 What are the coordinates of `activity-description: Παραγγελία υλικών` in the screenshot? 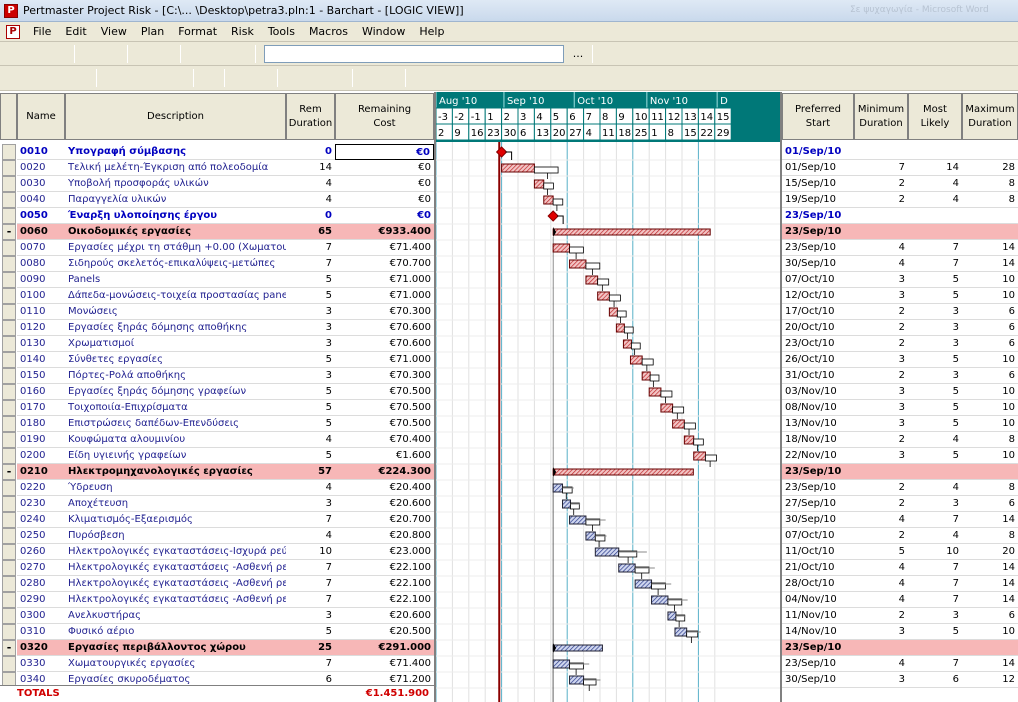 It's located at (175, 200).